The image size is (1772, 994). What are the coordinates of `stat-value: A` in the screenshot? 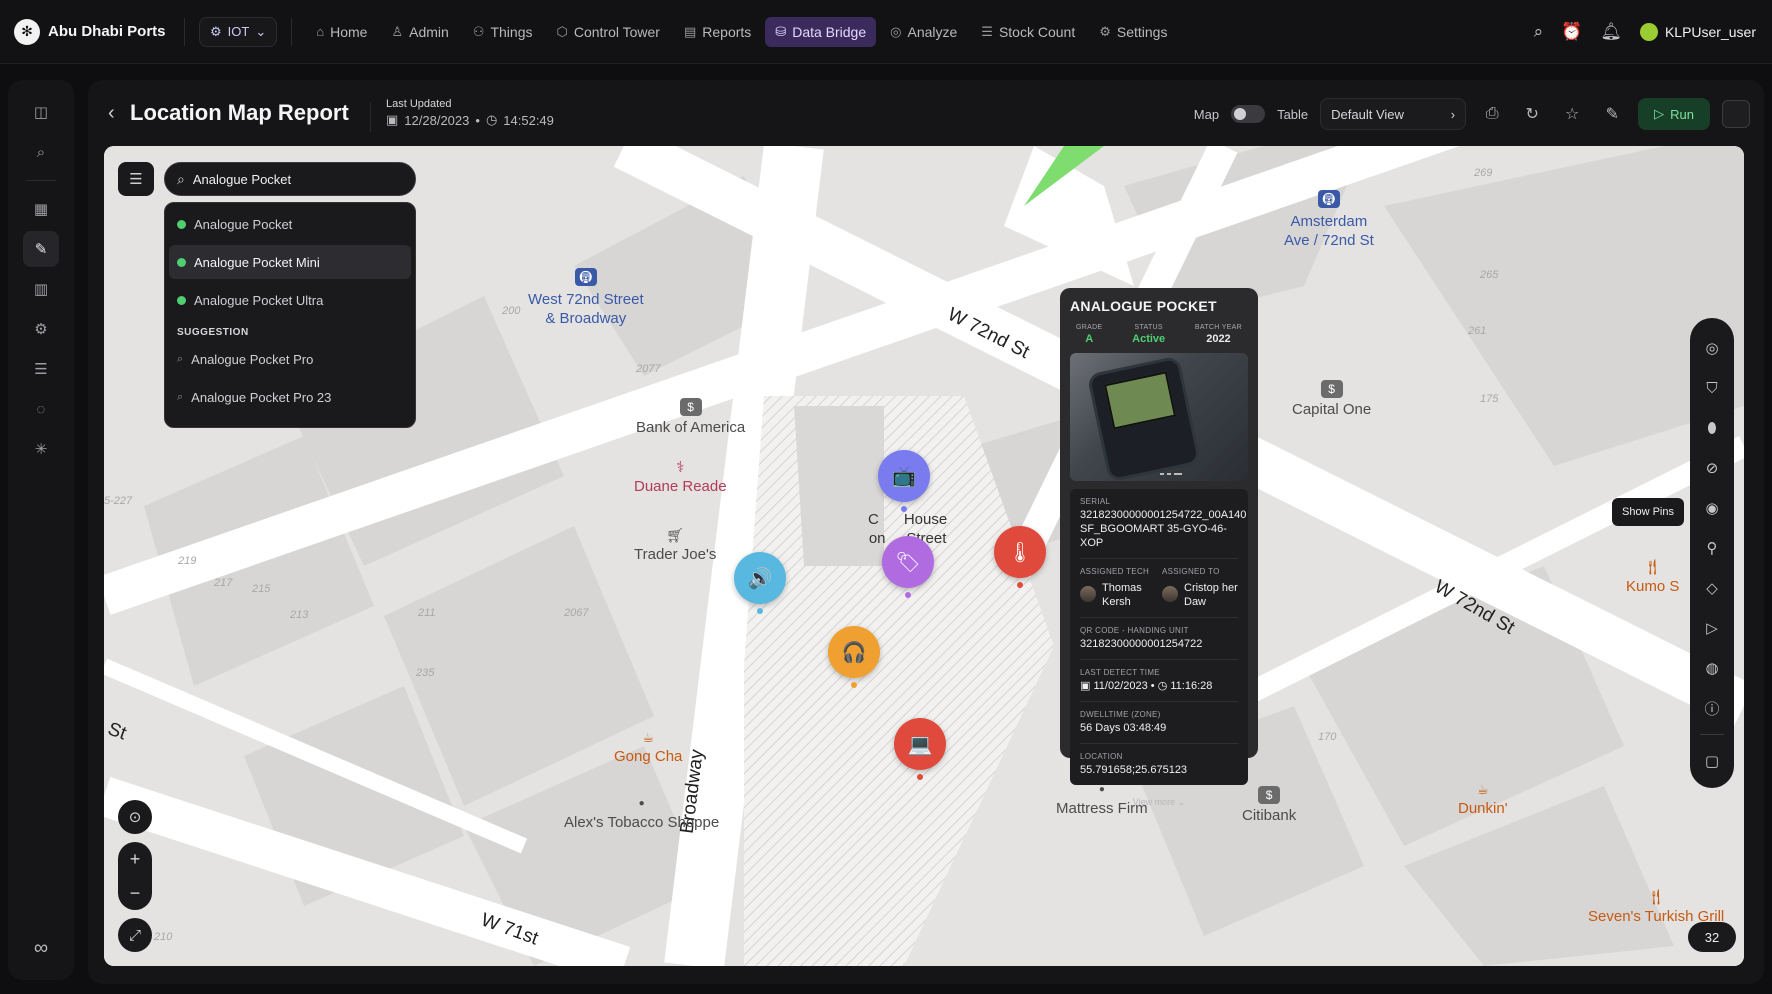 It's located at (1089, 339).